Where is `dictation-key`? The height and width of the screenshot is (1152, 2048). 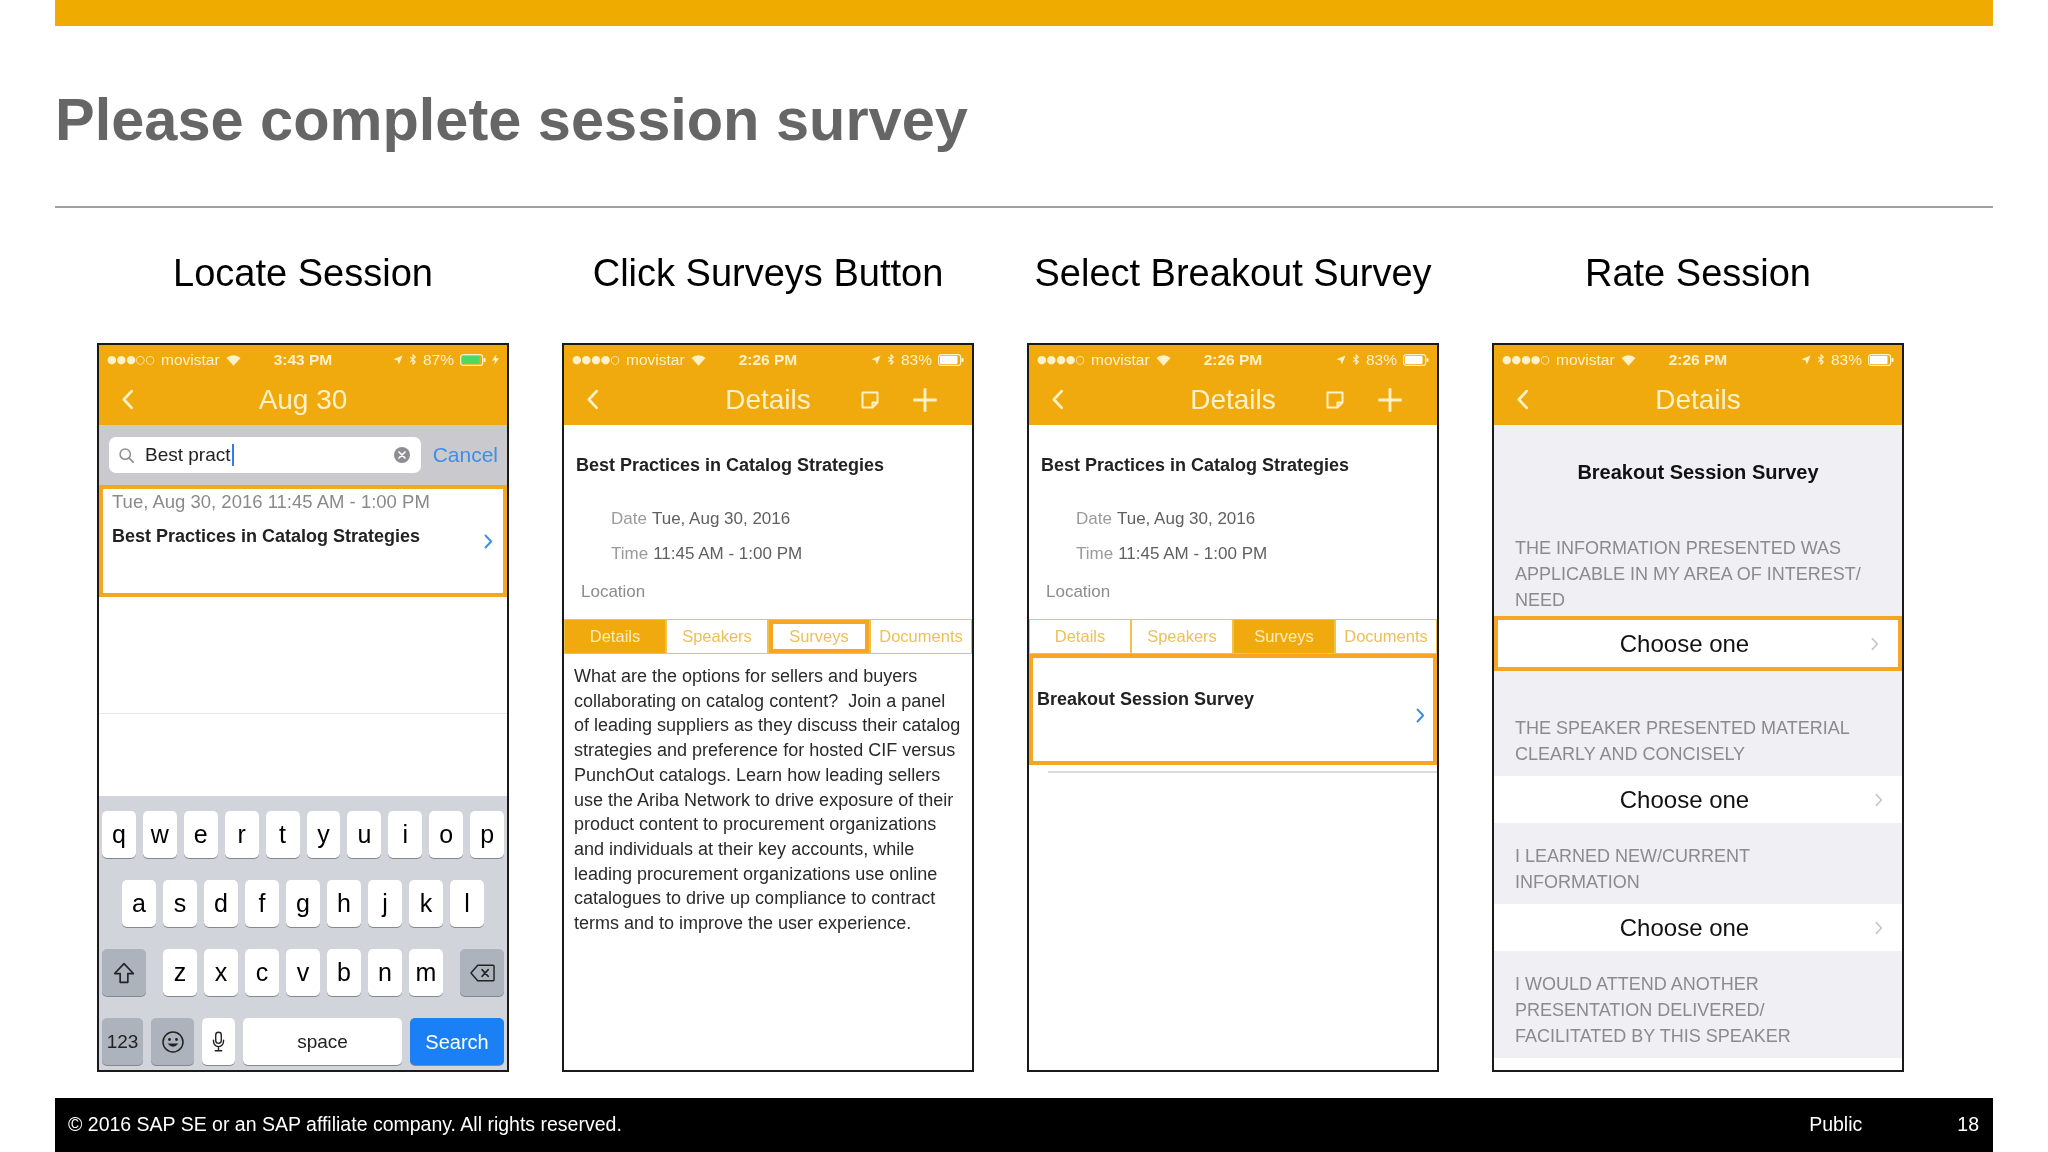
dictation-key is located at coordinates (218, 1041).